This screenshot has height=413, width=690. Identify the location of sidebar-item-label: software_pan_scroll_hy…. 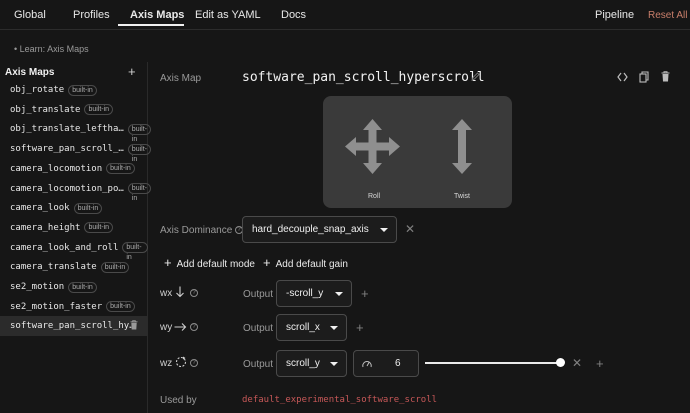
(72, 326).